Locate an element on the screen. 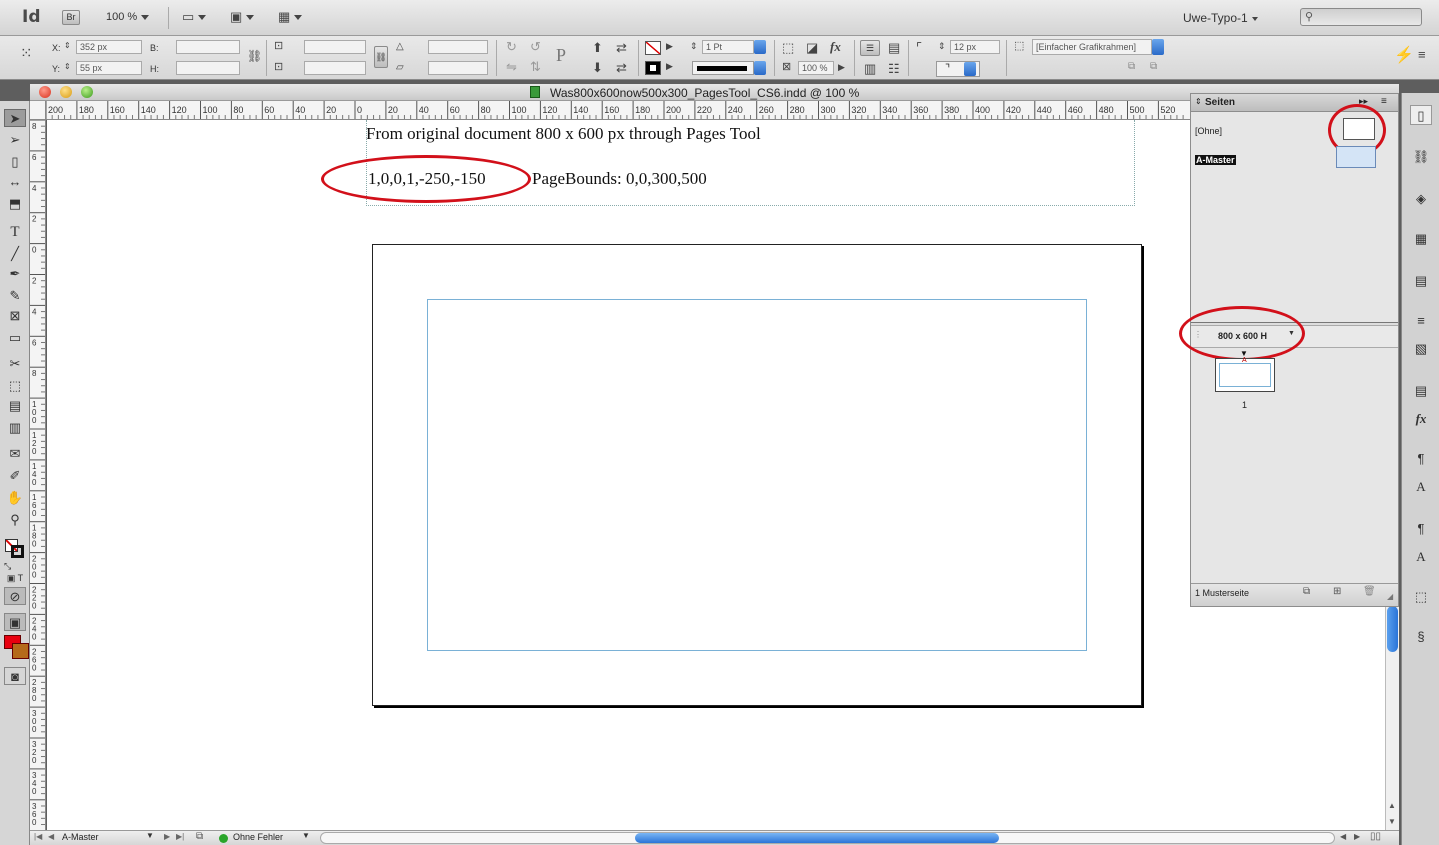  rotation-field is located at coordinates (458, 47).